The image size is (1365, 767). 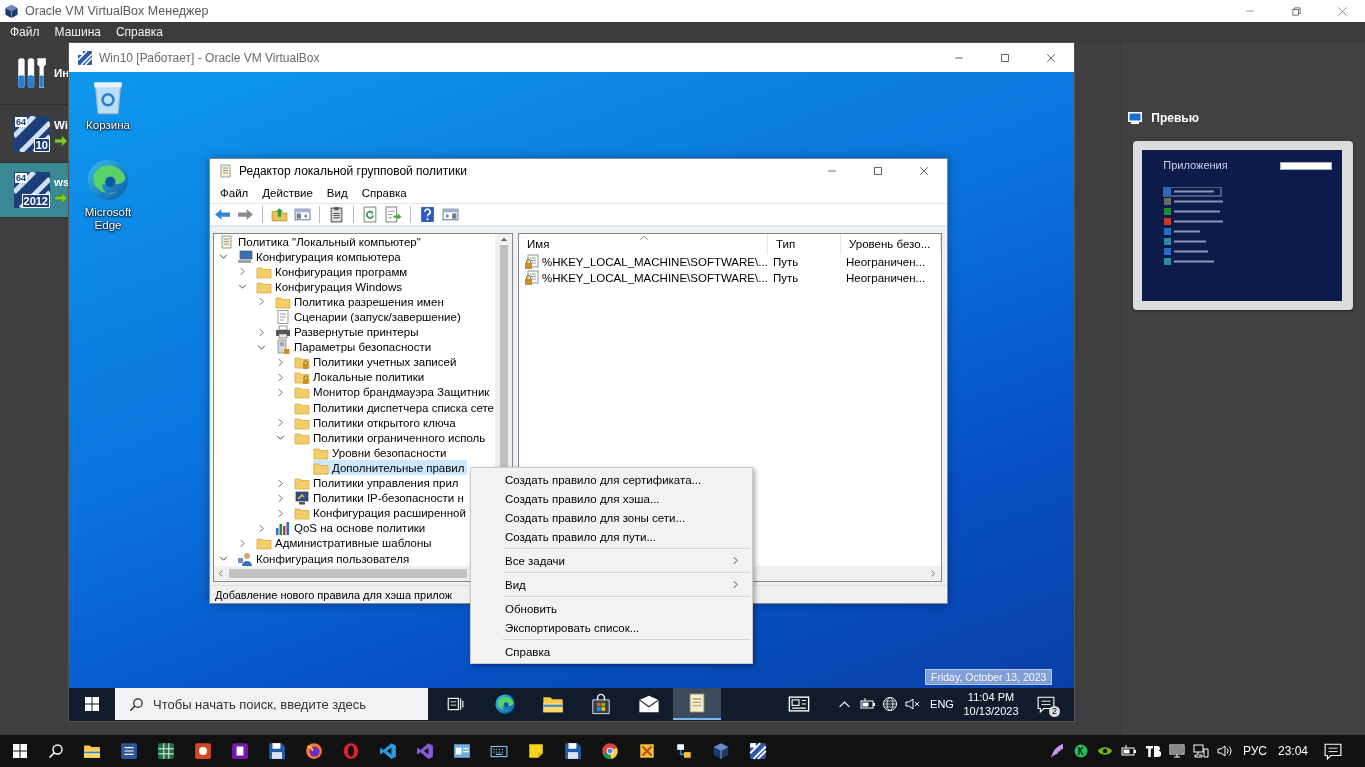 What do you see at coordinates (320, 257) in the screenshot?
I see `tree-item: Конфигурация компьютера` at bounding box center [320, 257].